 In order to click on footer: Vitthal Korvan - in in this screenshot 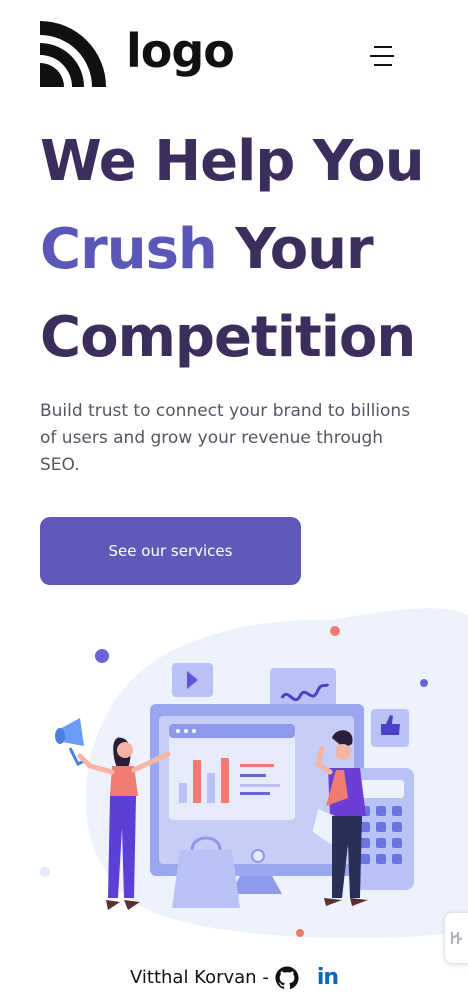, I will do `click(234, 977)`.